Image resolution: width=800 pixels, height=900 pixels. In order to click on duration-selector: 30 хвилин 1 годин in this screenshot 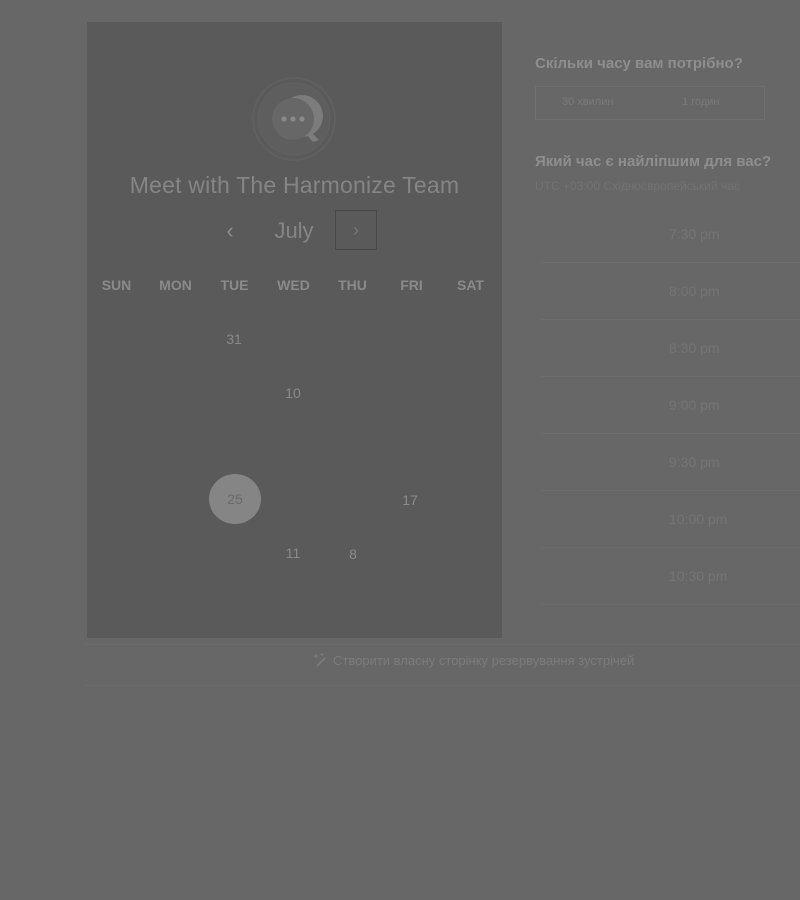, I will do `click(650, 103)`.